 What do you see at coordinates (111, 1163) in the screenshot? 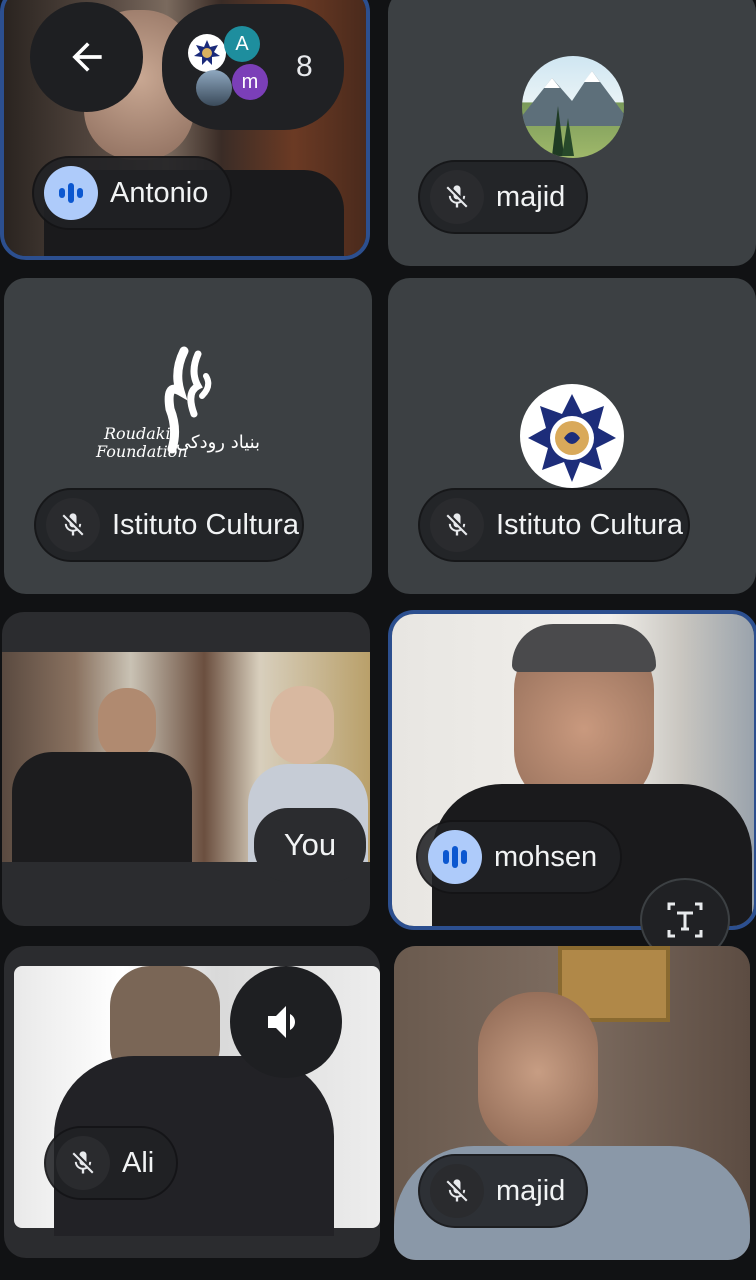
I see `name-chip: Ali` at bounding box center [111, 1163].